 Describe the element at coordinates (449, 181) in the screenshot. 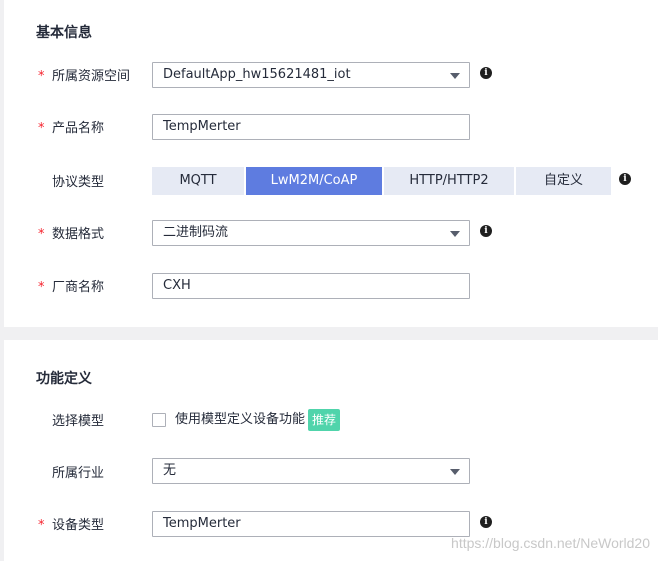

I see `protocol-option-http: HTTP/HTTP2` at that location.